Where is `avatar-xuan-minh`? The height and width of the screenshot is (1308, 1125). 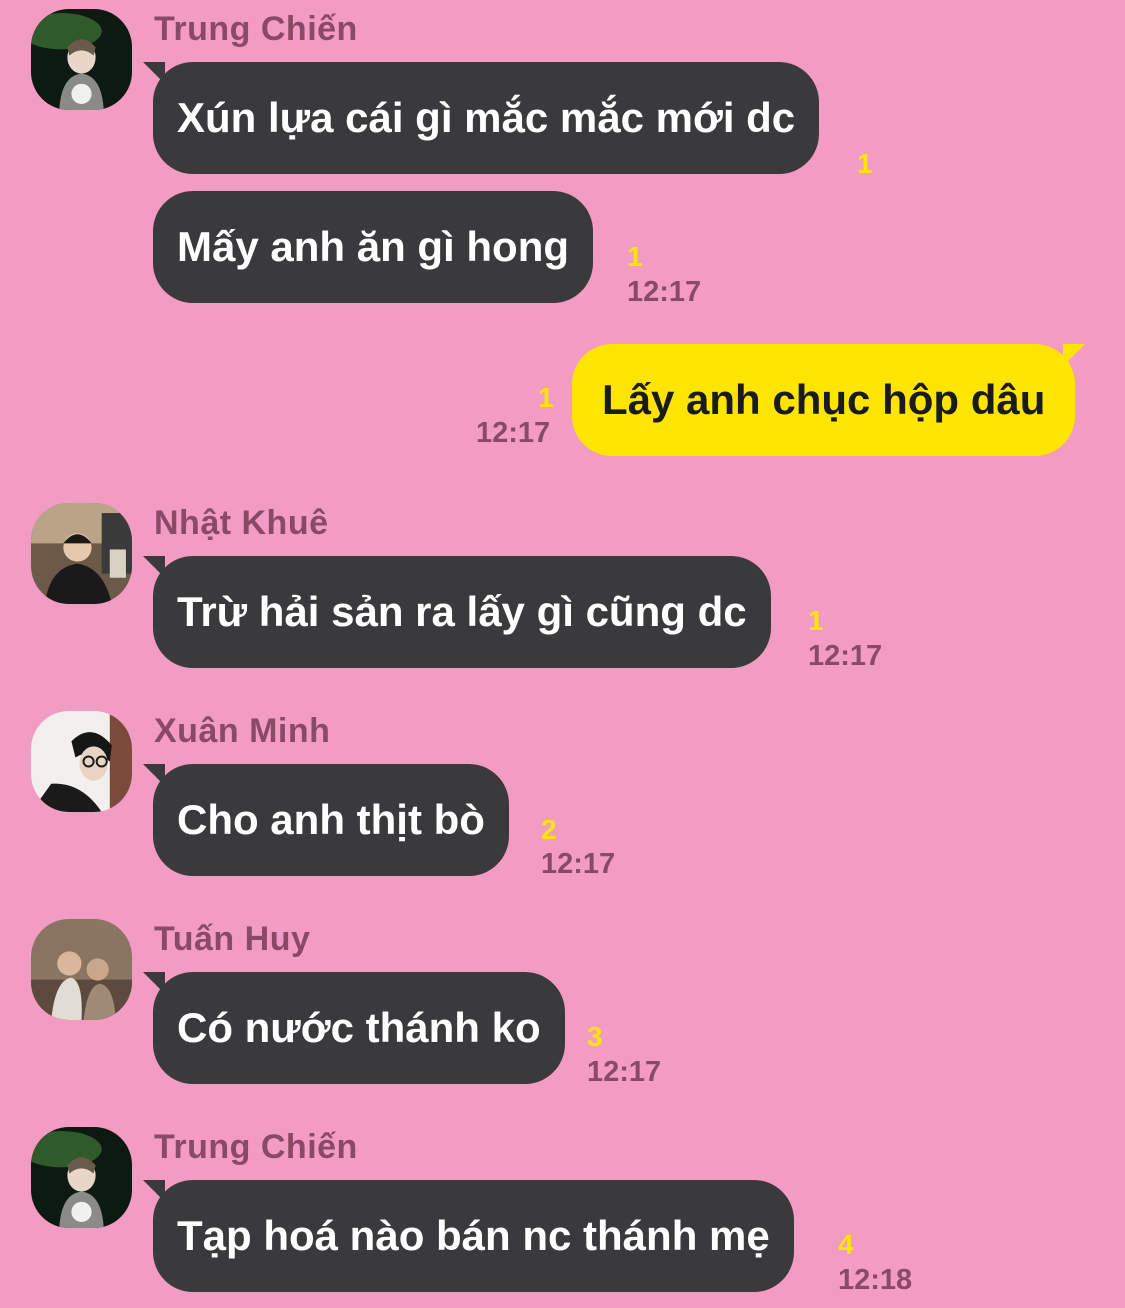 avatar-xuan-minh is located at coordinates (81, 761).